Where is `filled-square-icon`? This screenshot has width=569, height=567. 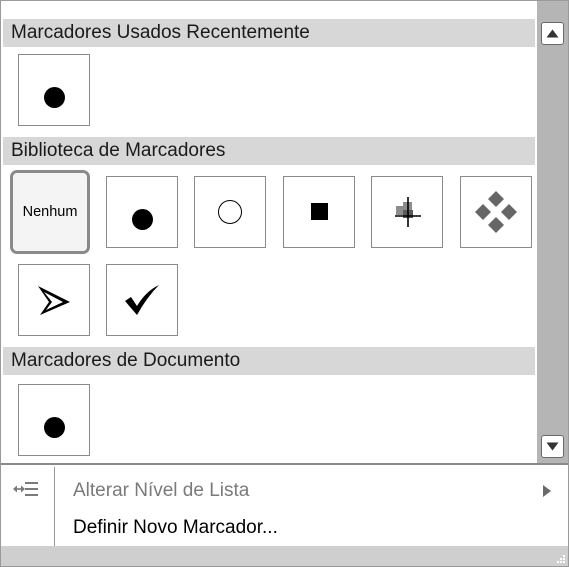
filled-square-icon is located at coordinates (319, 211).